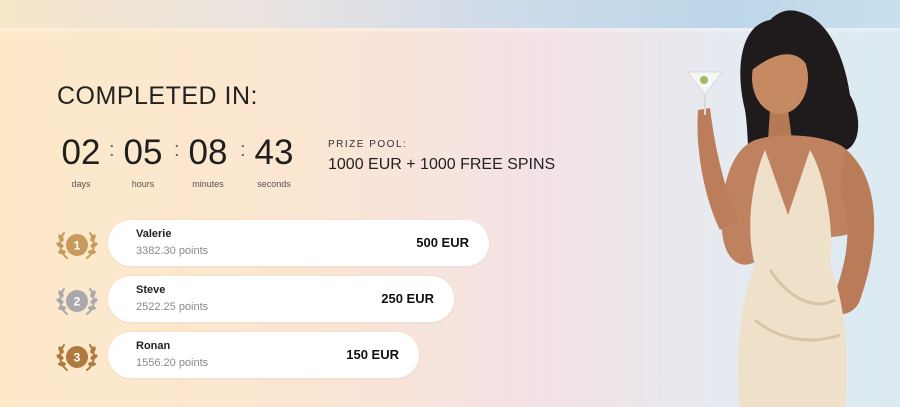 This screenshot has width=900, height=407. Describe the element at coordinates (172, 307) in the screenshot. I see `player-points: 2522.25 points` at that location.